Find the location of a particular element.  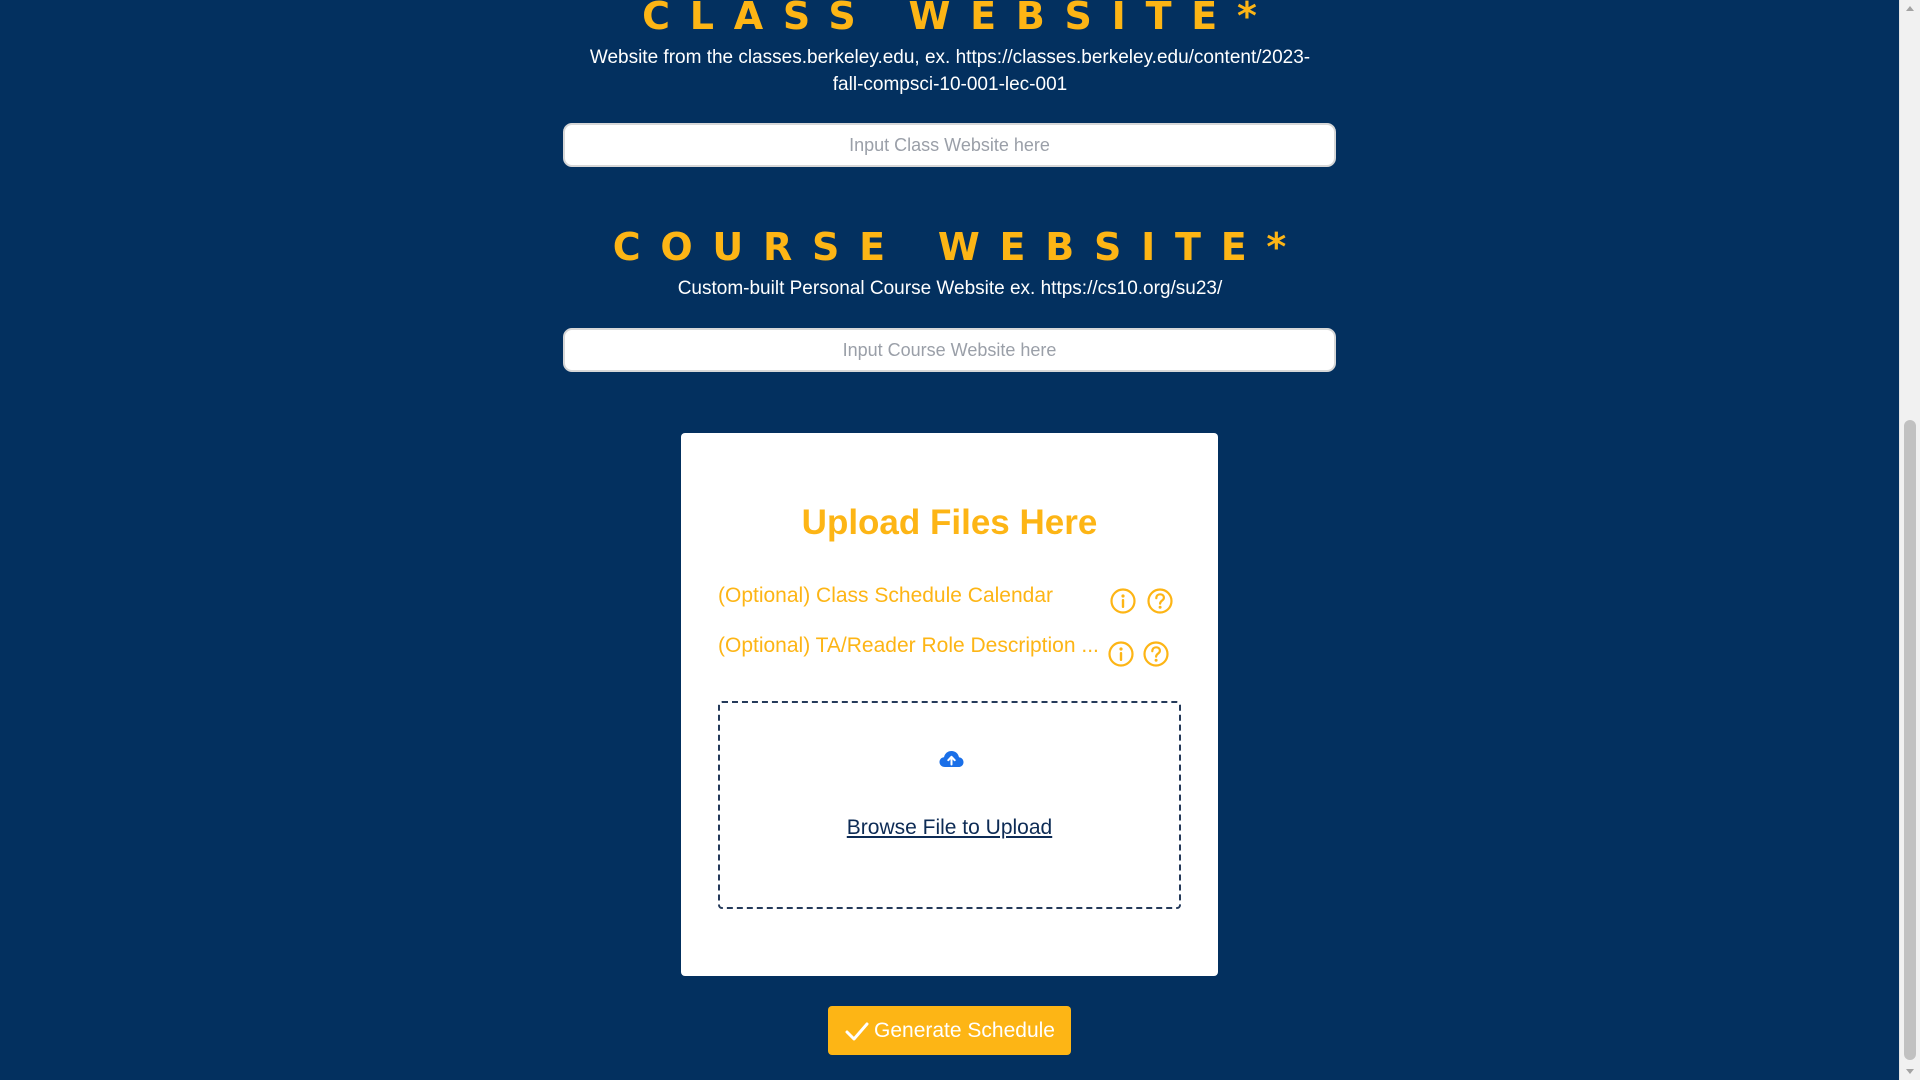

upload-option-label: (Optional) Class Schedule Calendar is located at coordinates (886, 595).